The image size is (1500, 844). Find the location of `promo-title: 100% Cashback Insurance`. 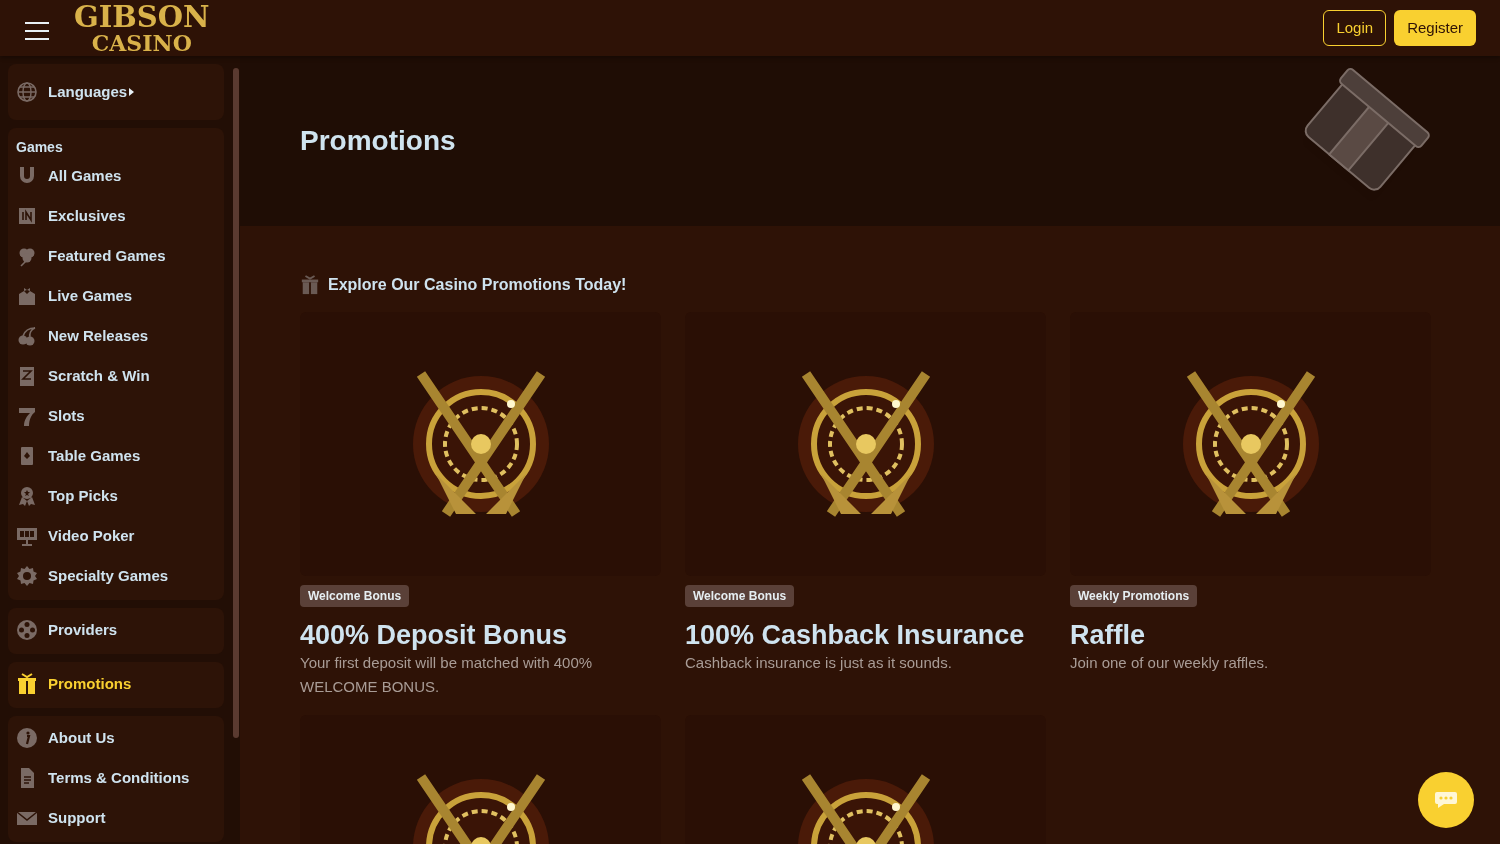

promo-title: 100% Cashback Insurance is located at coordinates (855, 635).